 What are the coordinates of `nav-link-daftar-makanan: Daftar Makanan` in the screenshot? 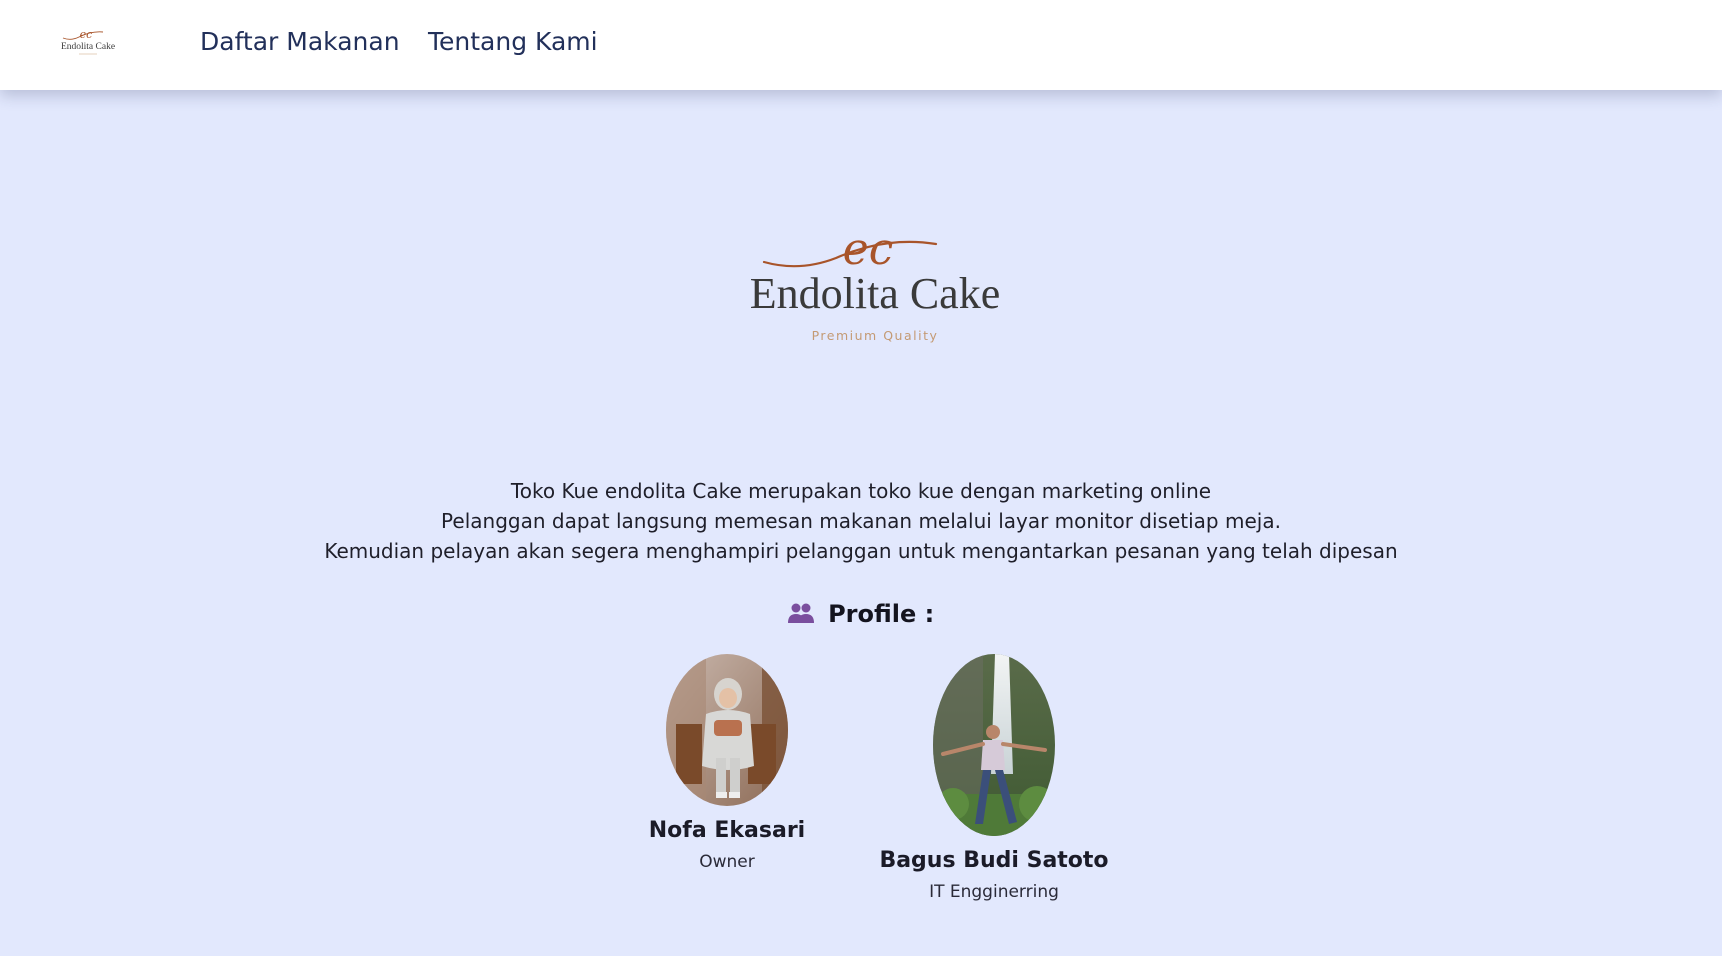 It's located at (300, 42).